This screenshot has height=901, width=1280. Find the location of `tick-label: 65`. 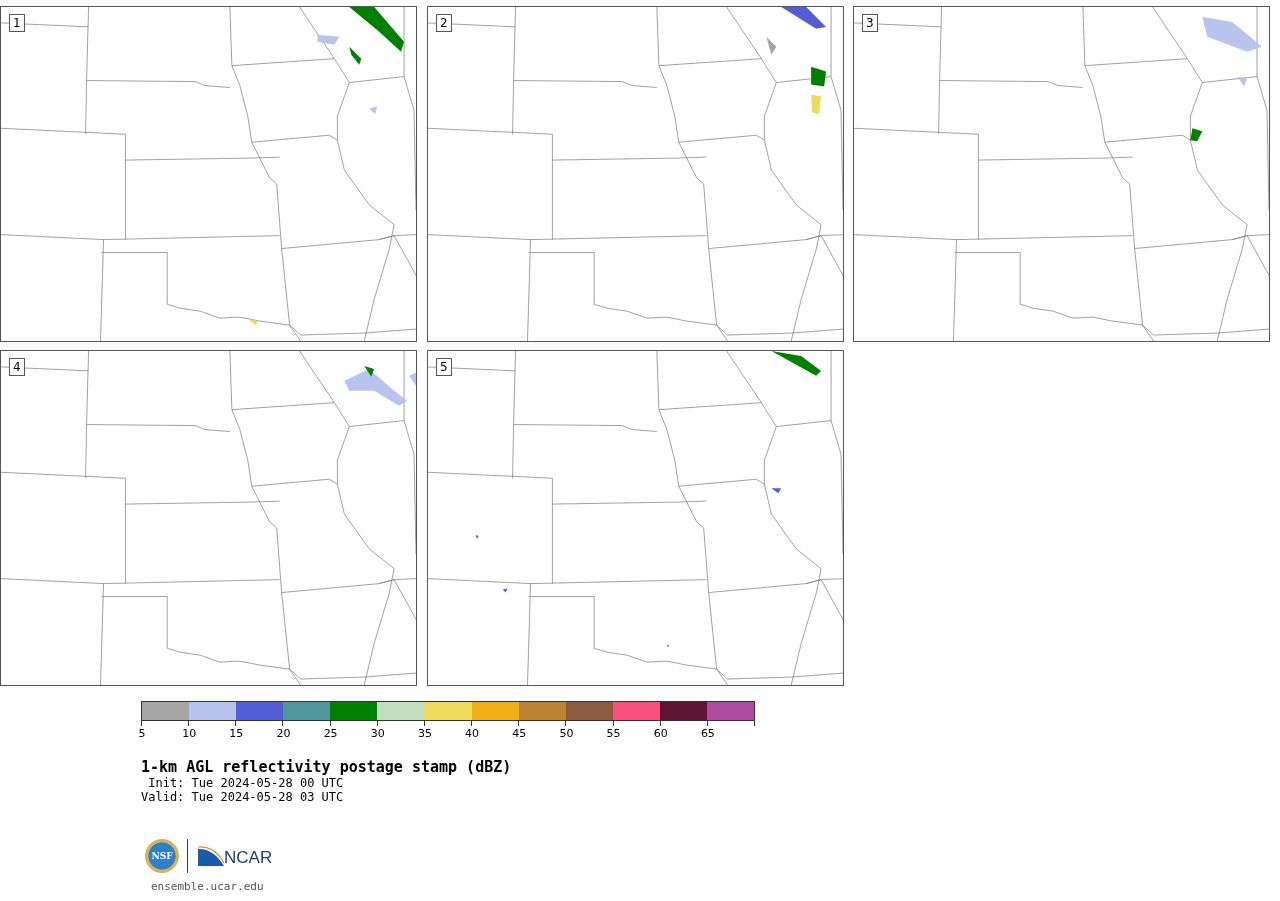

tick-label: 65 is located at coordinates (707, 733).